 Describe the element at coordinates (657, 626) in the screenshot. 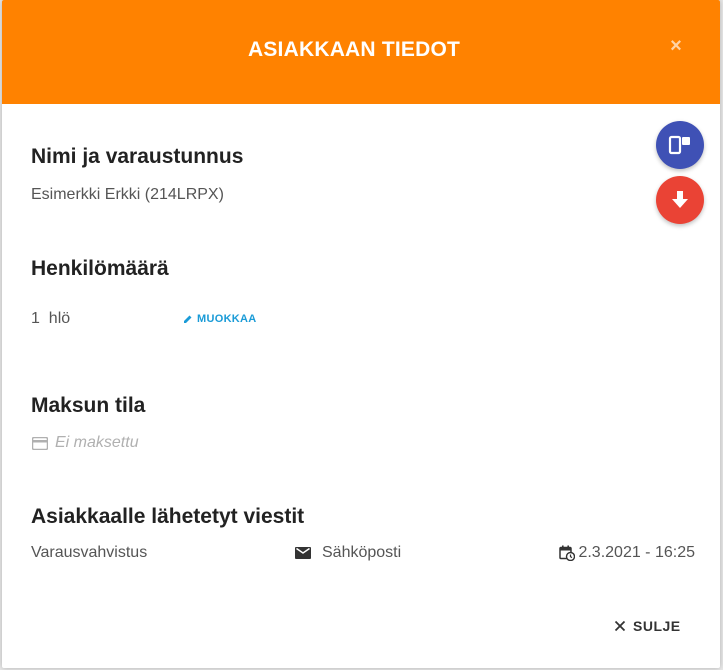

I see `close-dialog-label: SULJE` at that location.